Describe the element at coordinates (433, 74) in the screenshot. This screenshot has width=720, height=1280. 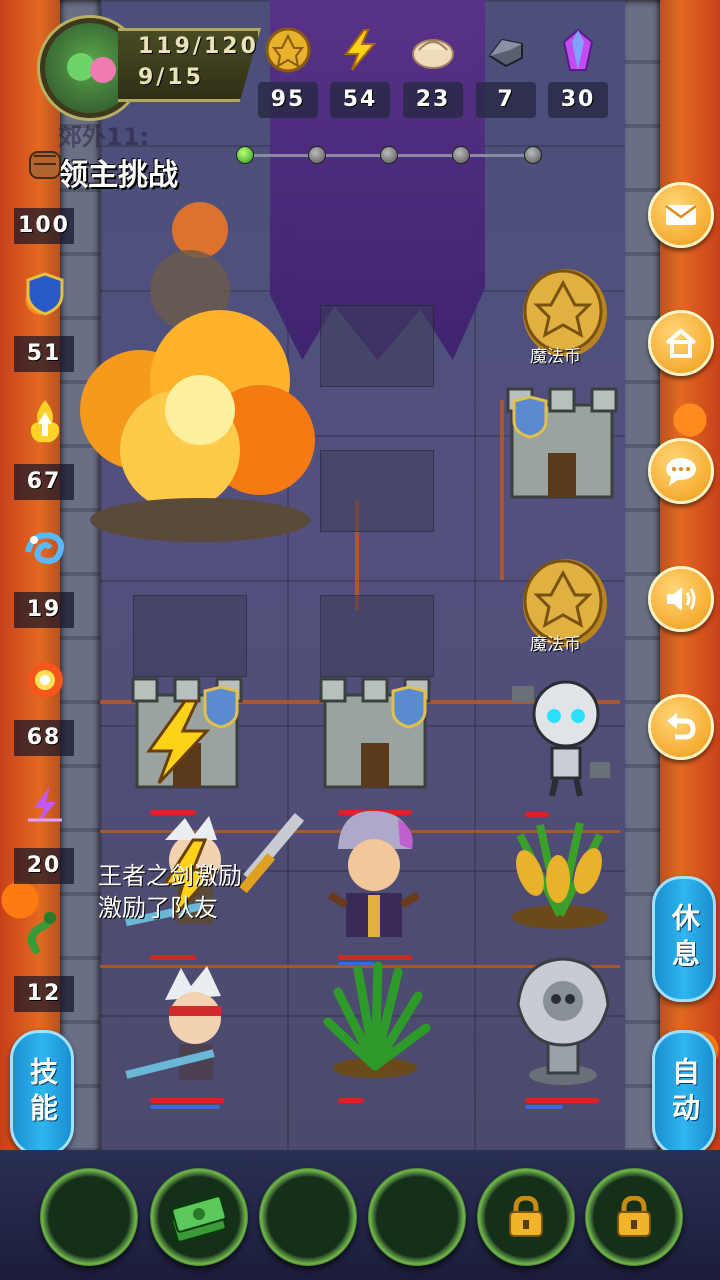
I see `resource-dumpling: 23` at that location.